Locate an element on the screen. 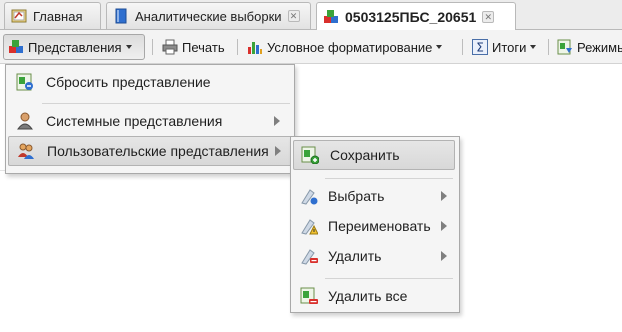 The height and width of the screenshot is (332, 622). menu-item-label: Пользовательские представления is located at coordinates (158, 151).